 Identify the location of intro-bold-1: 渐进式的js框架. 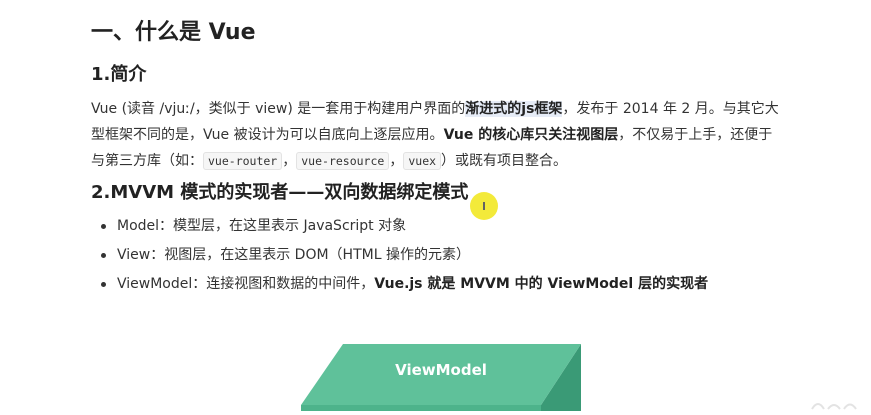
(514, 109).